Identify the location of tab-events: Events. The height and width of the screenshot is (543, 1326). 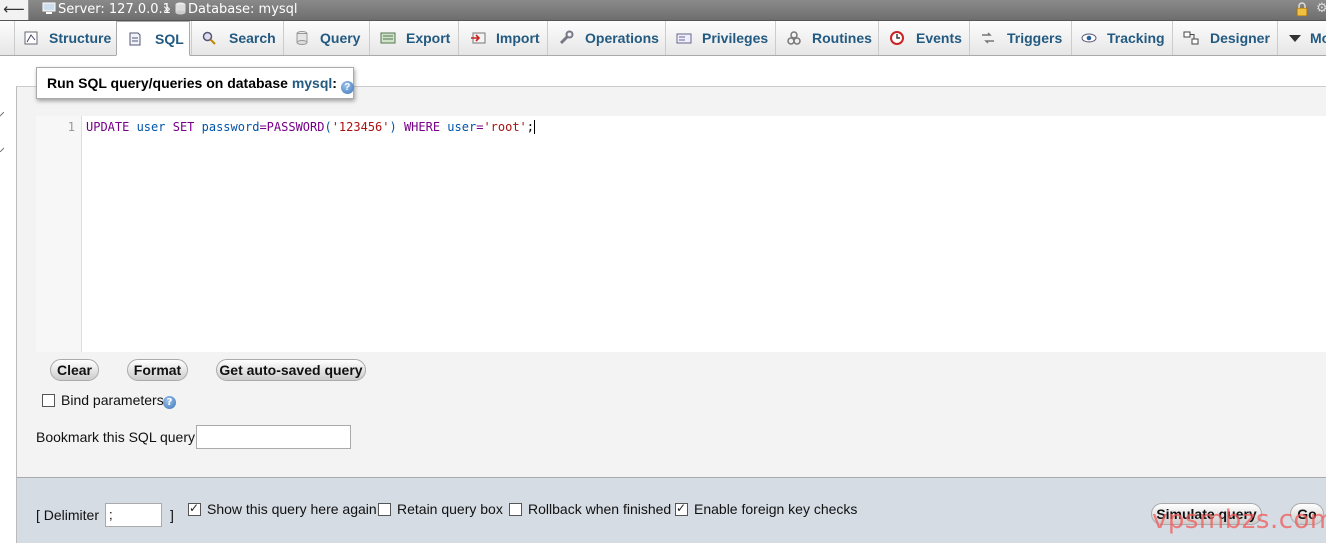
(923, 38).